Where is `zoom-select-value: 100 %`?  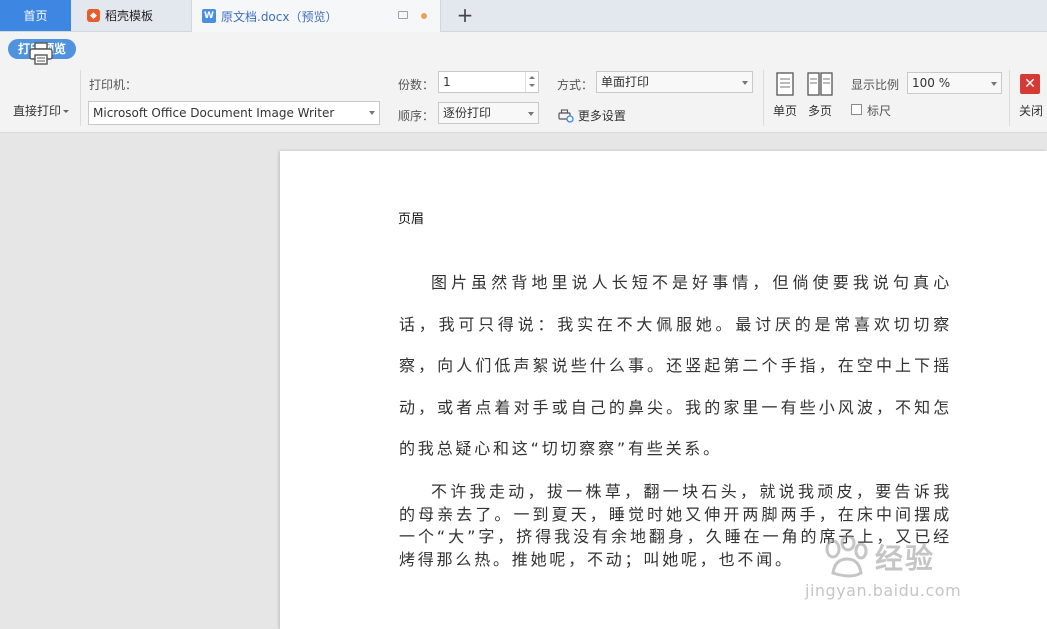
zoom-select-value: 100 % is located at coordinates (931, 83).